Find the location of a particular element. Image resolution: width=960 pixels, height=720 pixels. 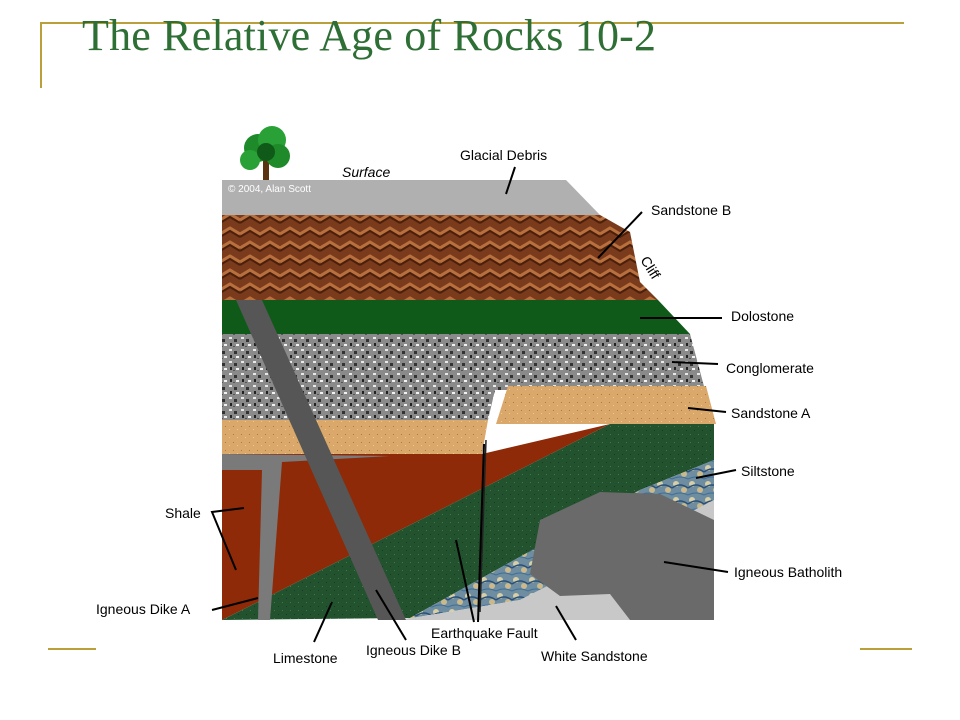

label-siltstone: Siltstone is located at coordinates (768, 471).